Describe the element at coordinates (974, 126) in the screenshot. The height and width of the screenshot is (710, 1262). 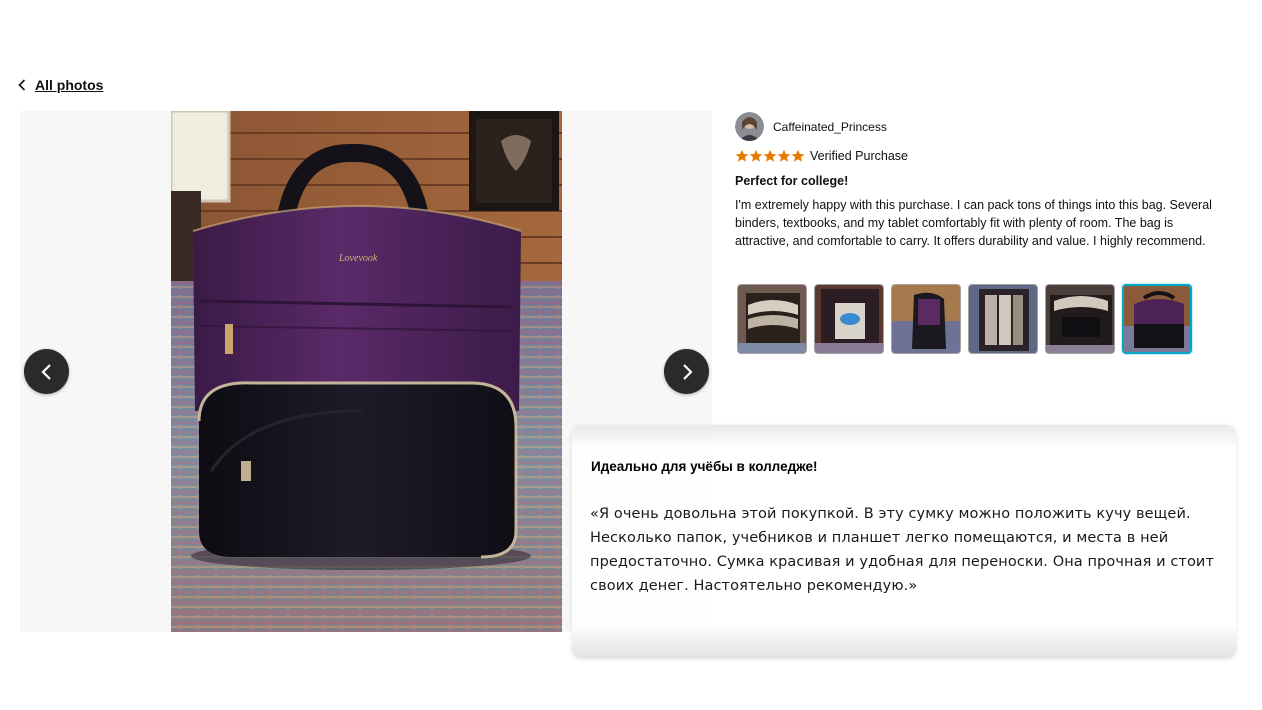
I see `reviewer: Caffeinated_Princess` at that location.